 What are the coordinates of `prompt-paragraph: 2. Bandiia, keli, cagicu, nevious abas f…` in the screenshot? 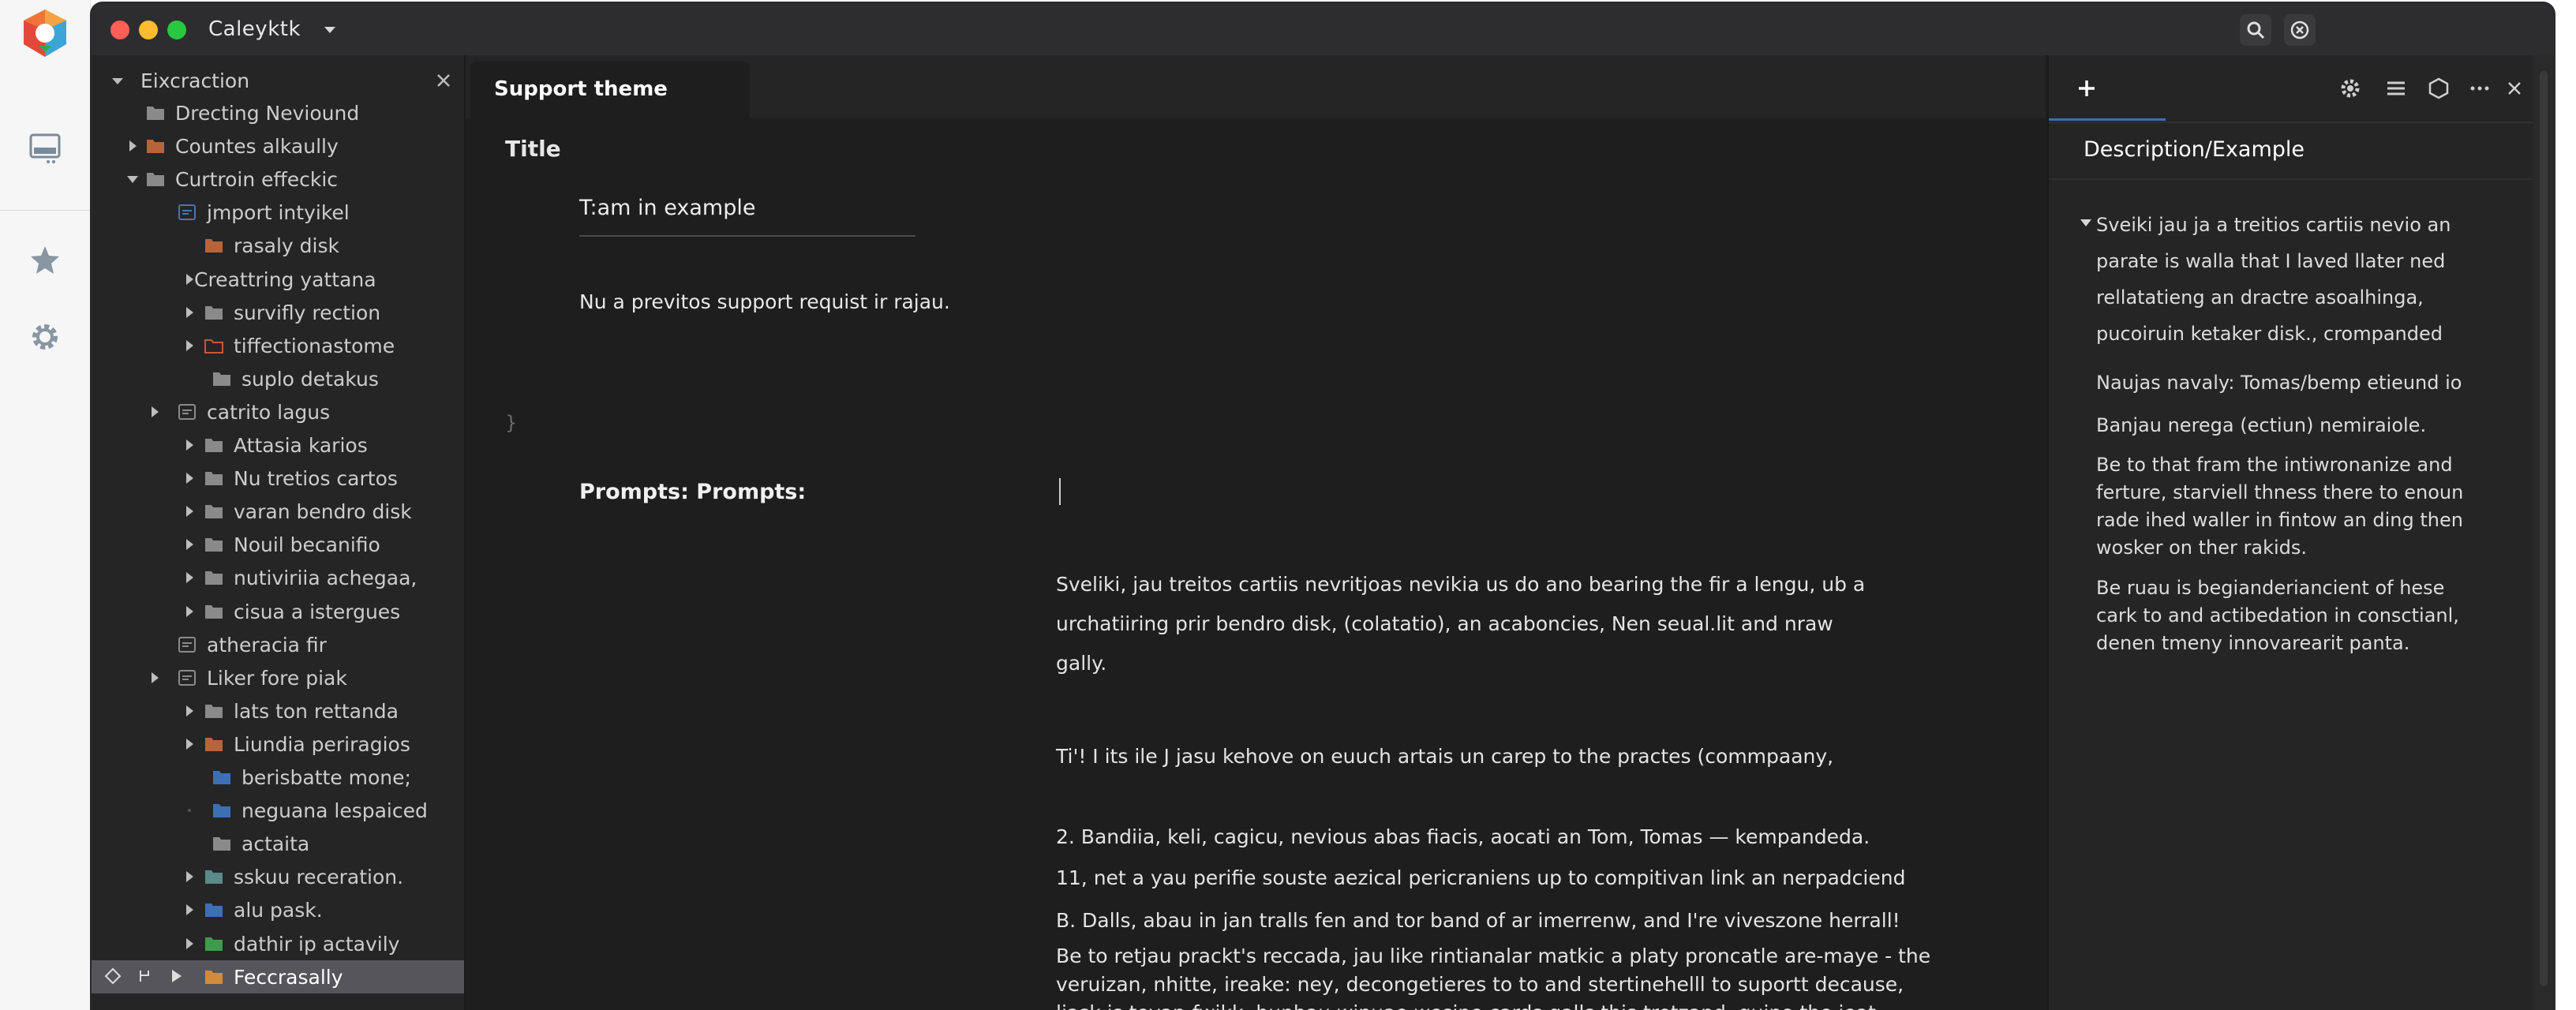 It's located at (1537, 837).